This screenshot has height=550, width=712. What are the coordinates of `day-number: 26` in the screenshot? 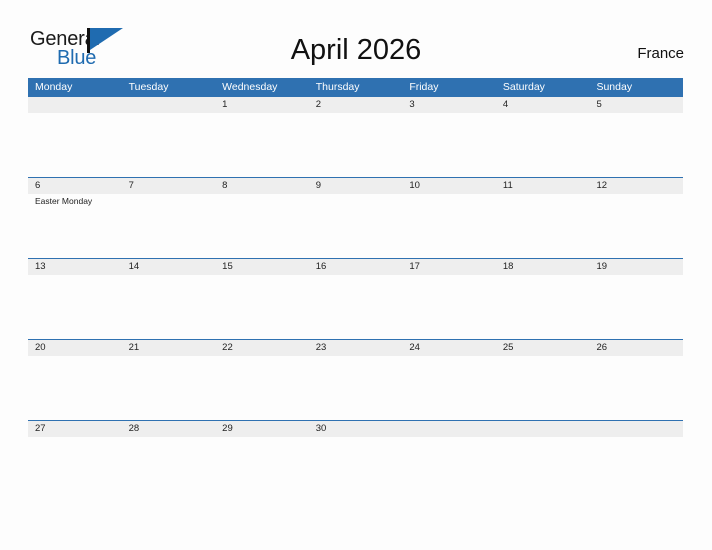 It's located at (602, 347).